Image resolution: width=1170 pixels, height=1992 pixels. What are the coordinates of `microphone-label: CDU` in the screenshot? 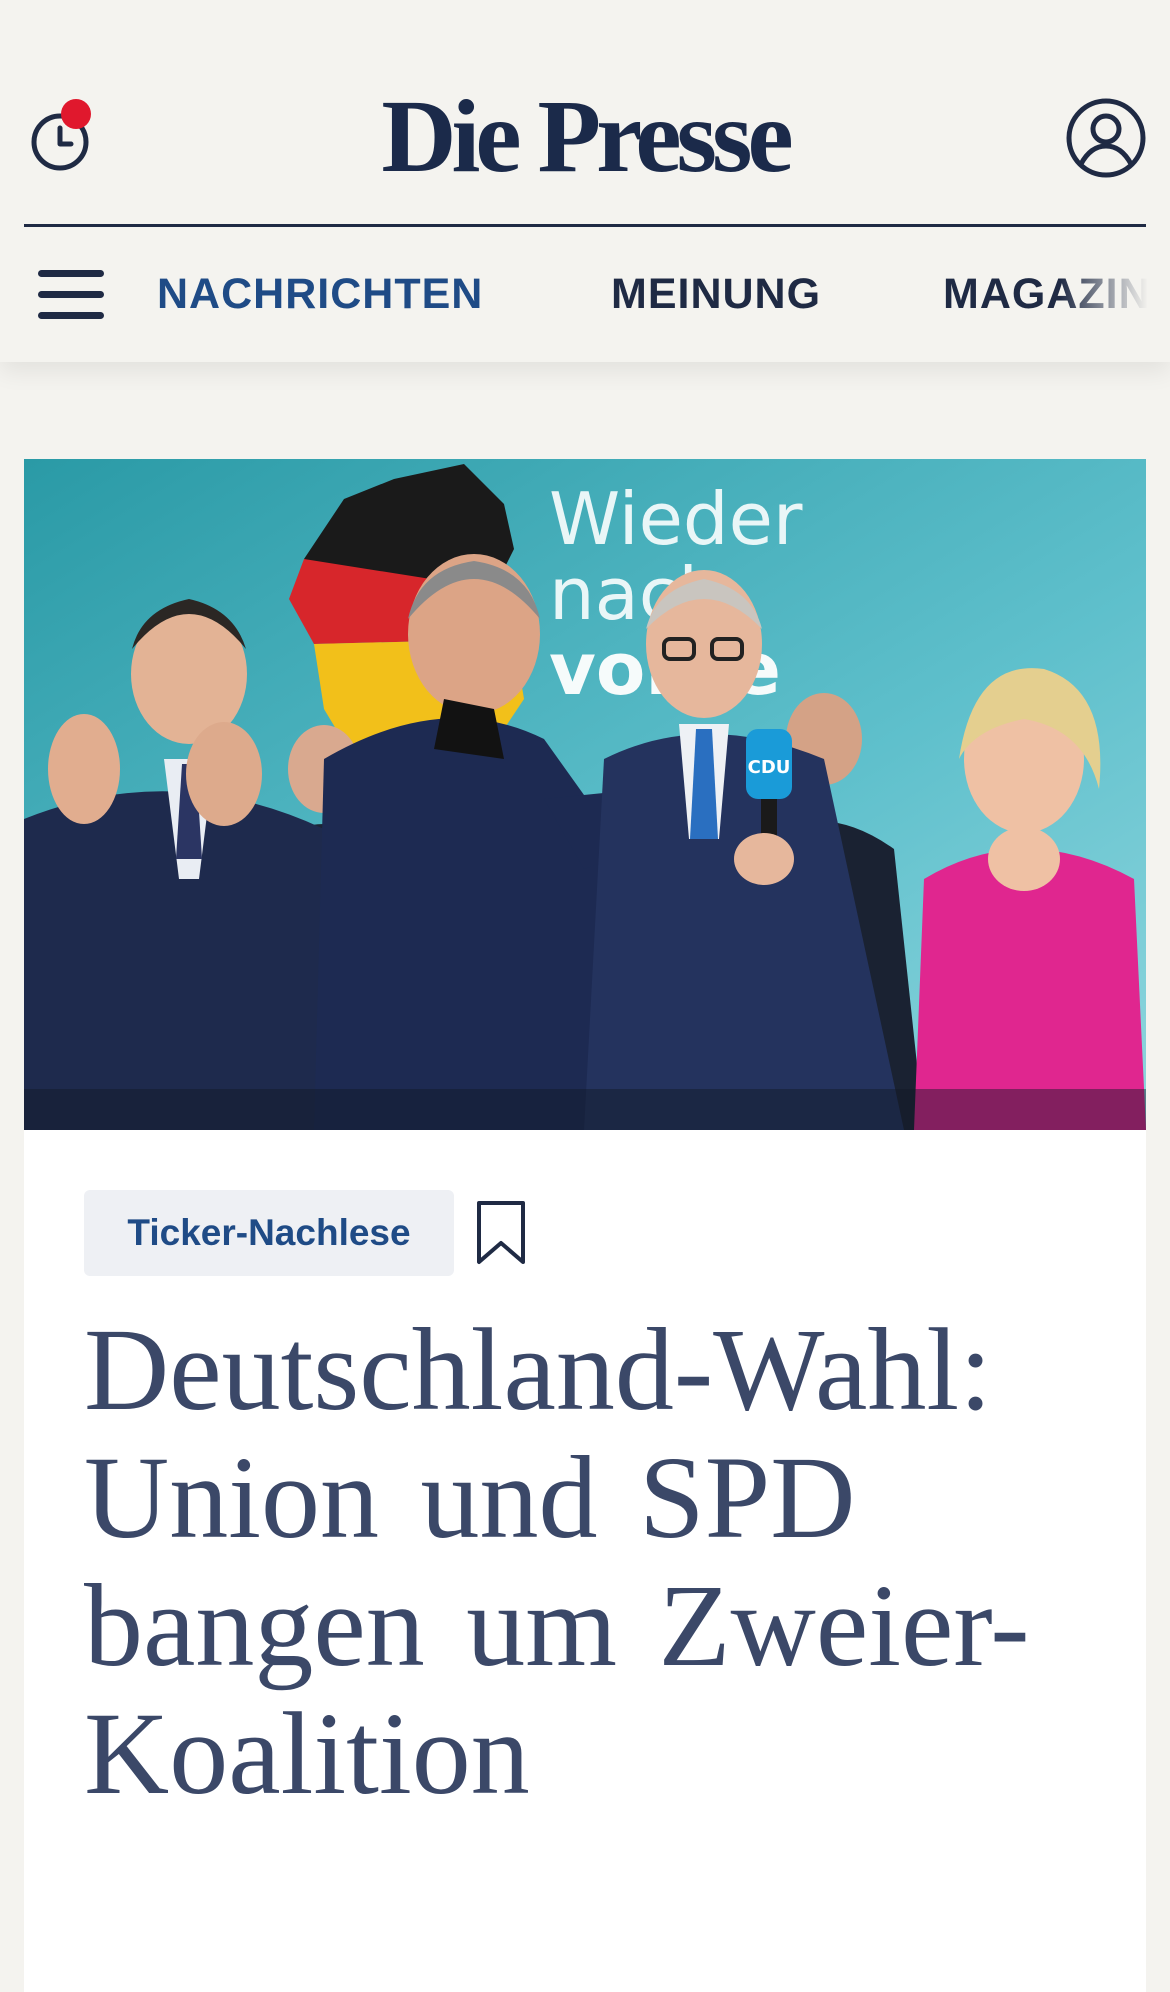 It's located at (769, 767).